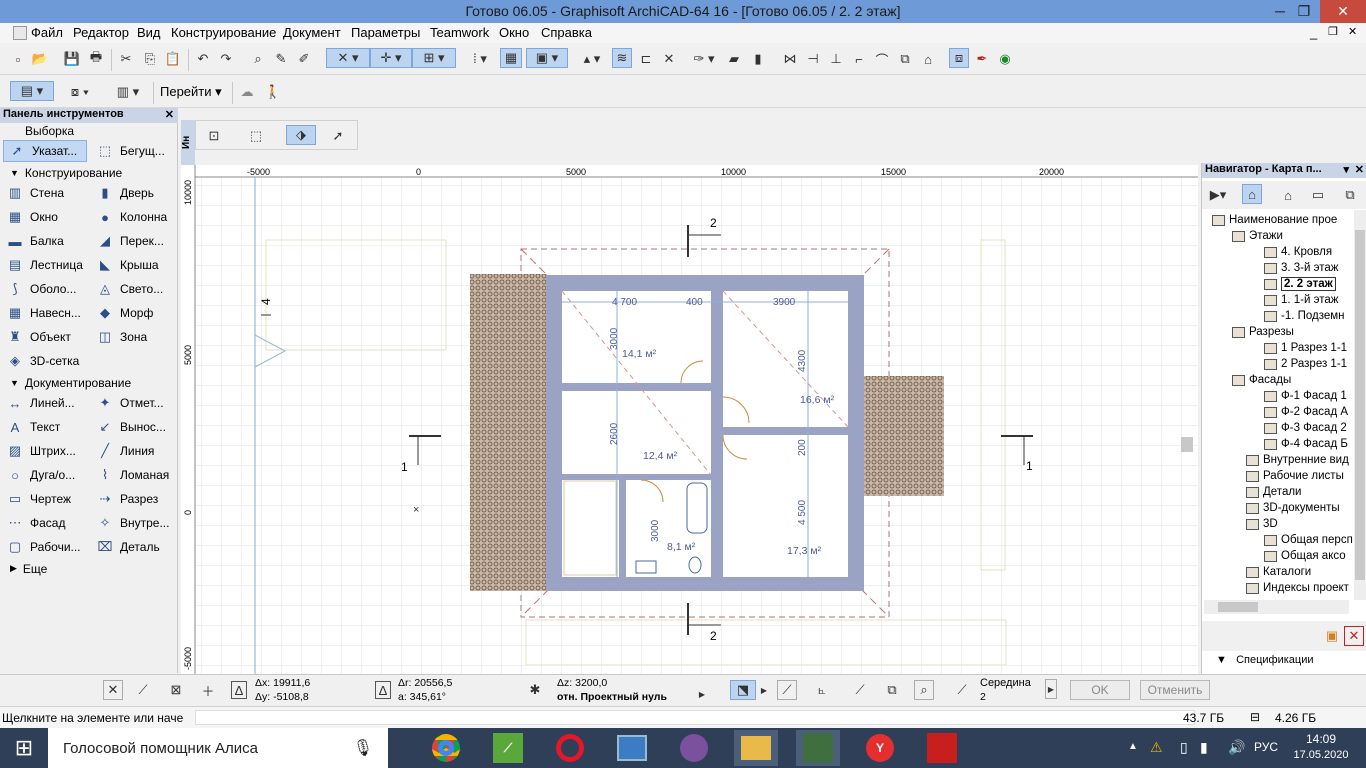  What do you see at coordinates (385, 32) in the screenshot?
I see `menu-options: Параметры` at bounding box center [385, 32].